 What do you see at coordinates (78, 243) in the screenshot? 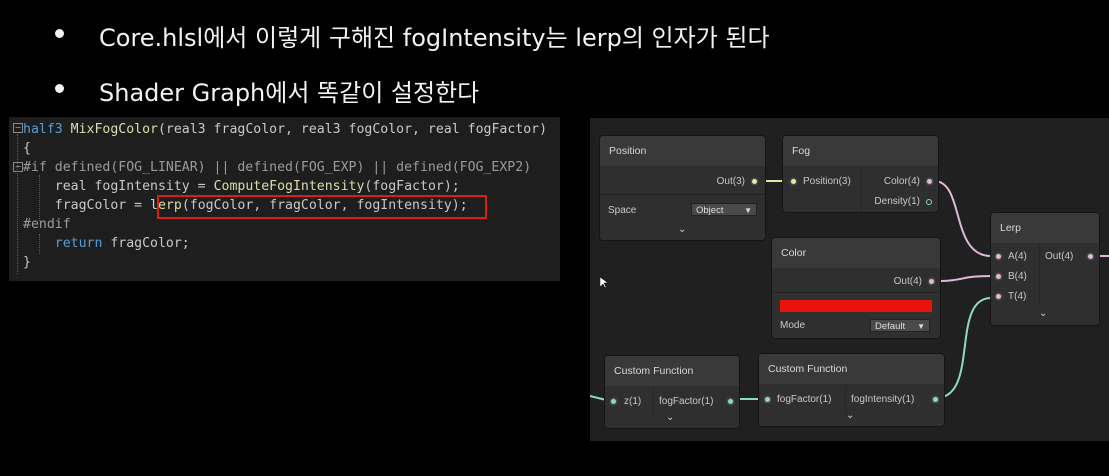
I see `code-token: return` at bounding box center [78, 243].